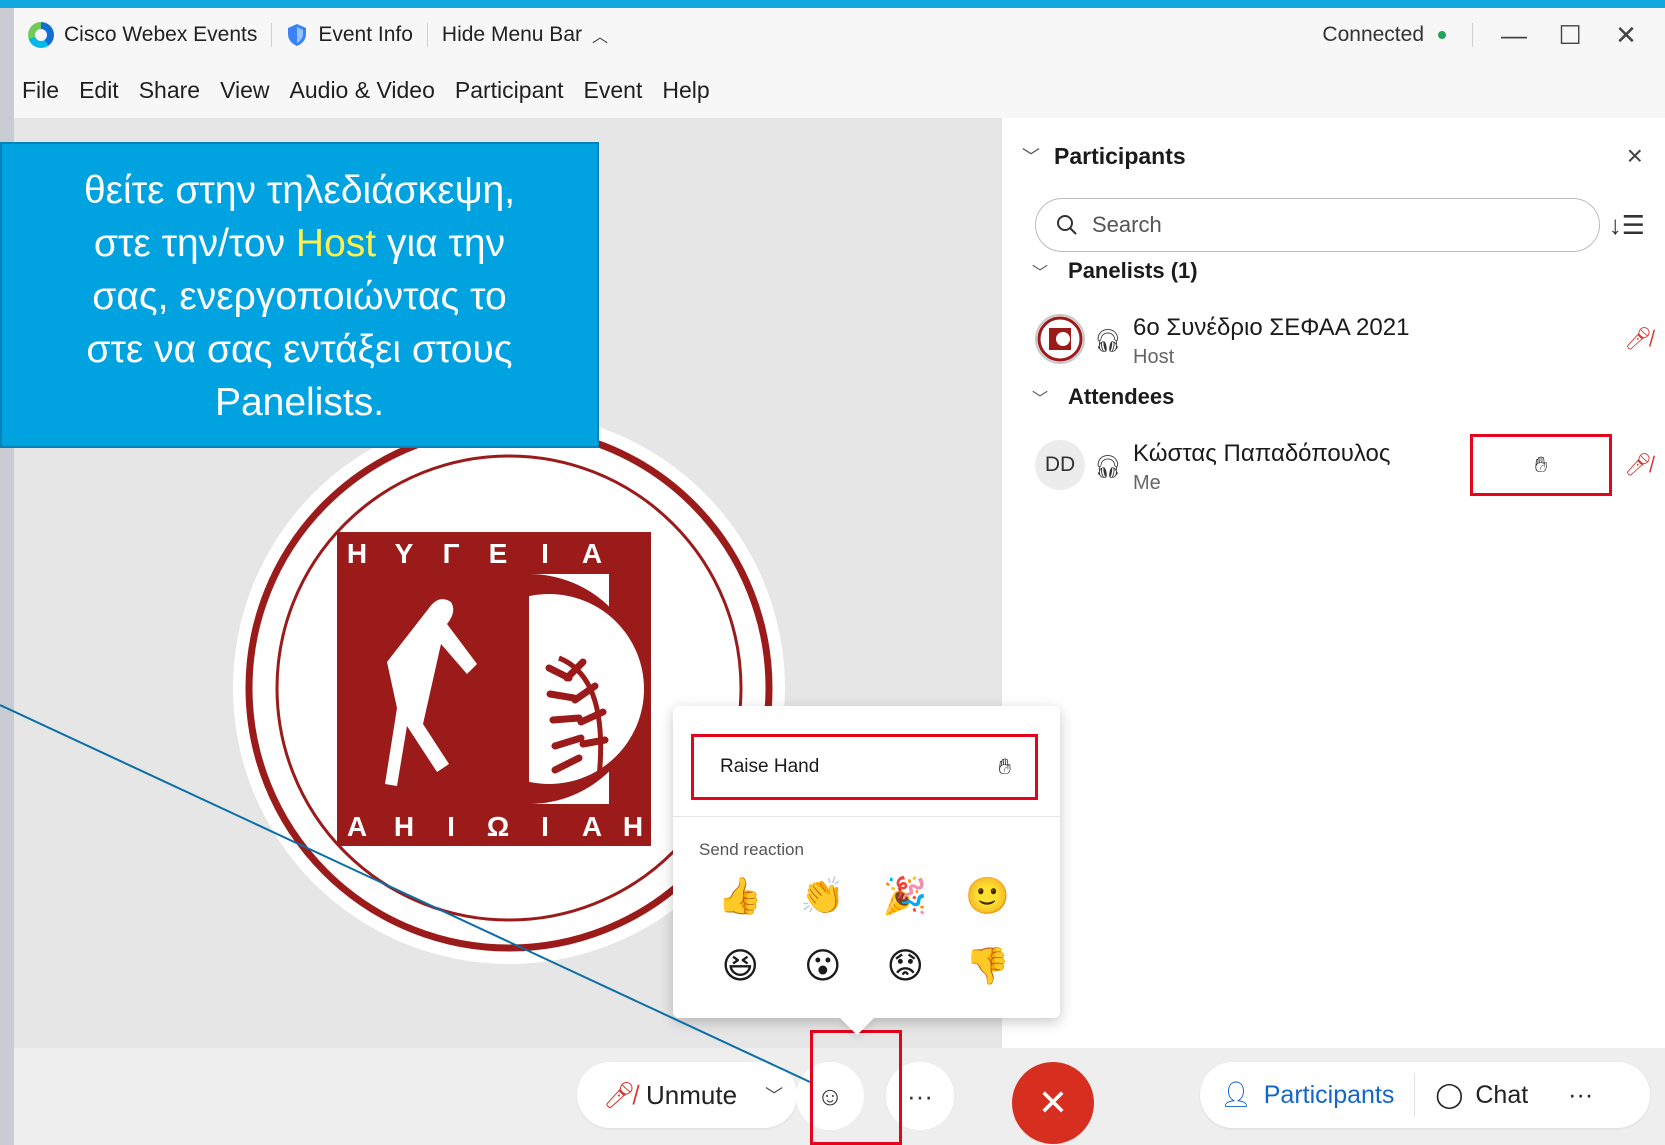  I want to click on seal-letter: Ε, so click(498, 553).